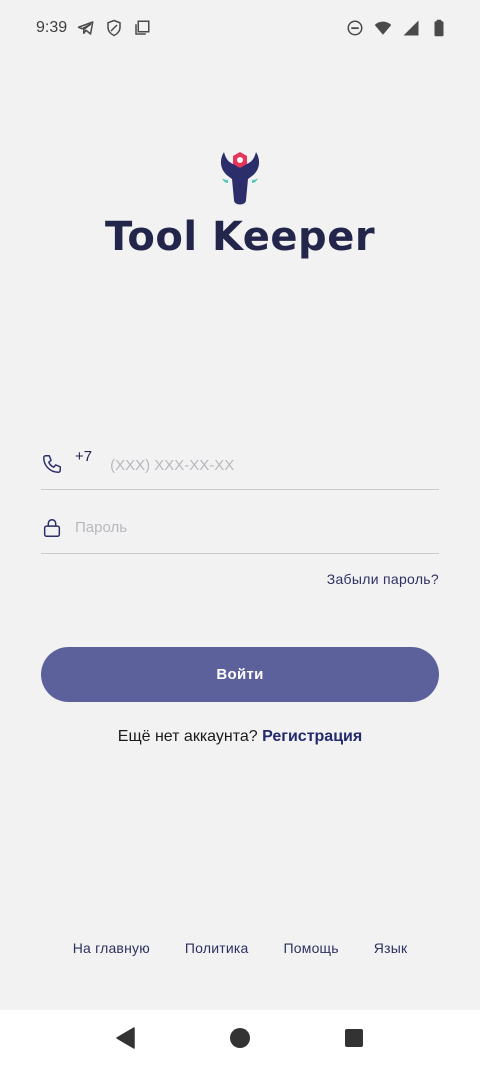 The image size is (480, 1066). Describe the element at coordinates (439, 28) in the screenshot. I see `battery-icon` at that location.